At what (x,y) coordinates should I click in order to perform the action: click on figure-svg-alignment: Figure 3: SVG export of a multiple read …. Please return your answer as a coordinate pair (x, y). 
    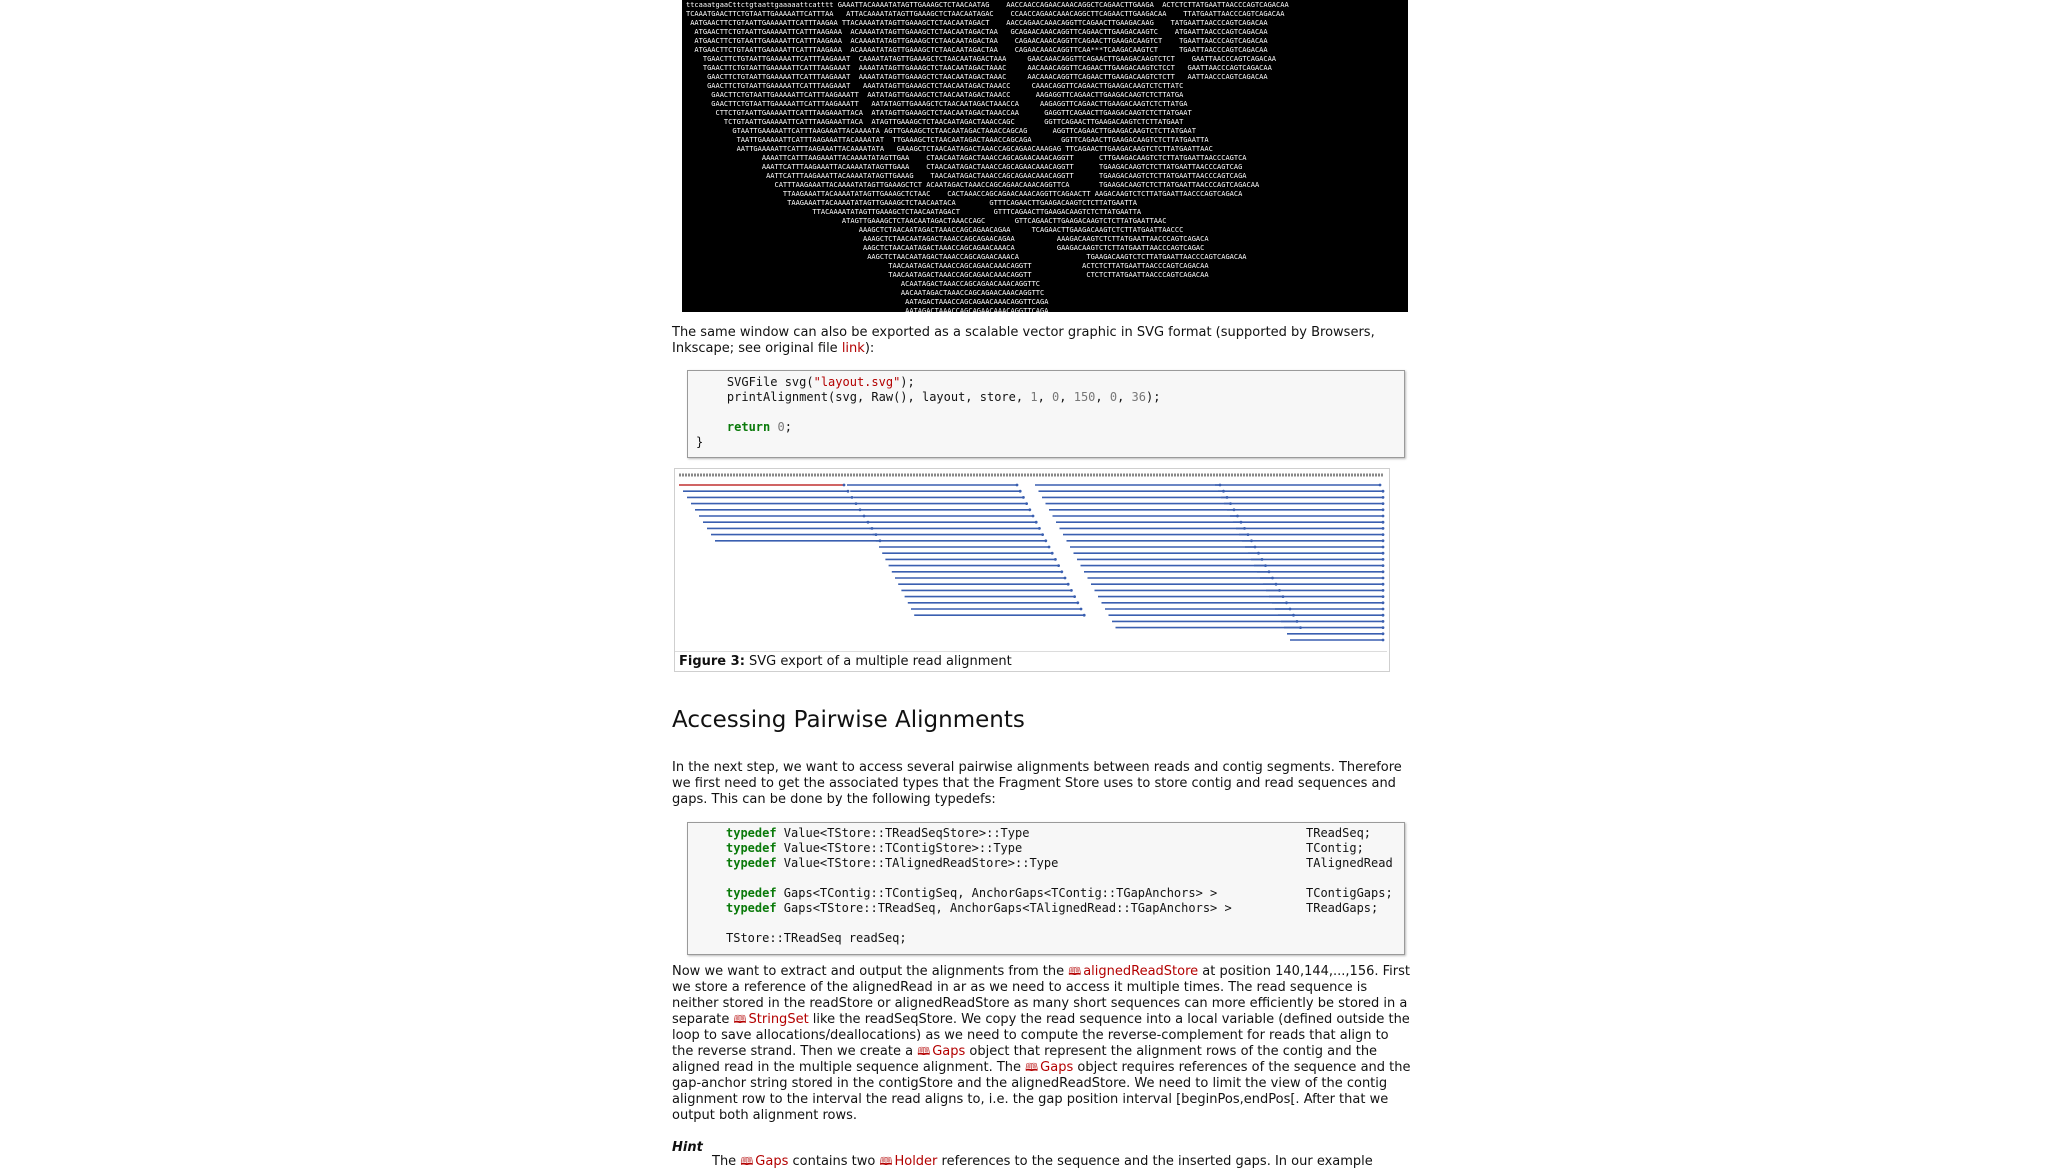
    Looking at the image, I should click on (1032, 570).